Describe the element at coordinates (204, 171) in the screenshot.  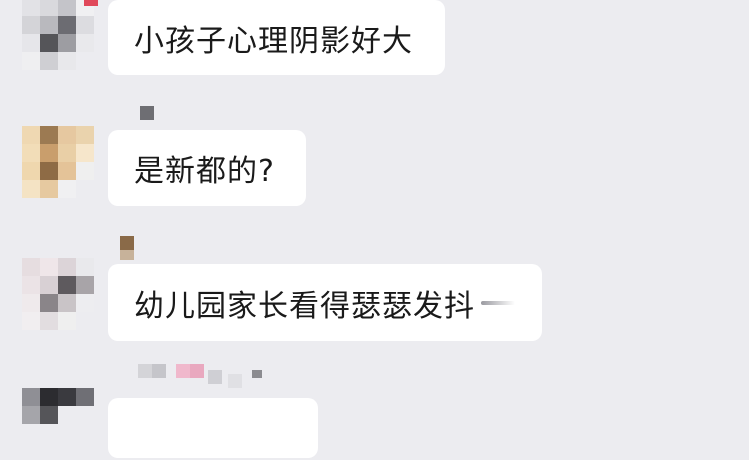
I see `message-text: 是新都的?` at that location.